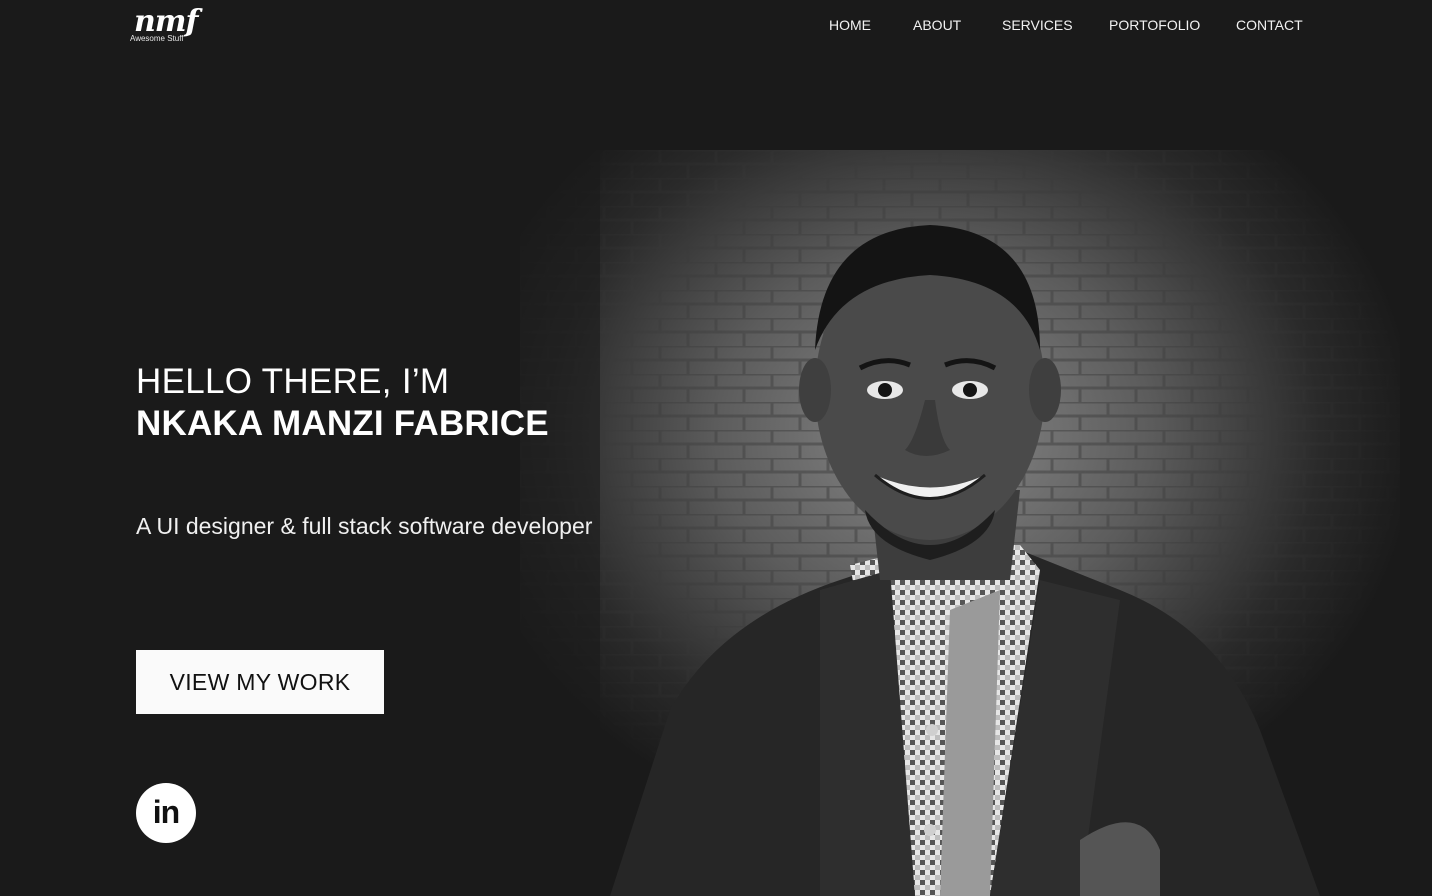  Describe the element at coordinates (1154, 25) in the screenshot. I see `nav-item-portfolio: PORTOFOLIO` at that location.